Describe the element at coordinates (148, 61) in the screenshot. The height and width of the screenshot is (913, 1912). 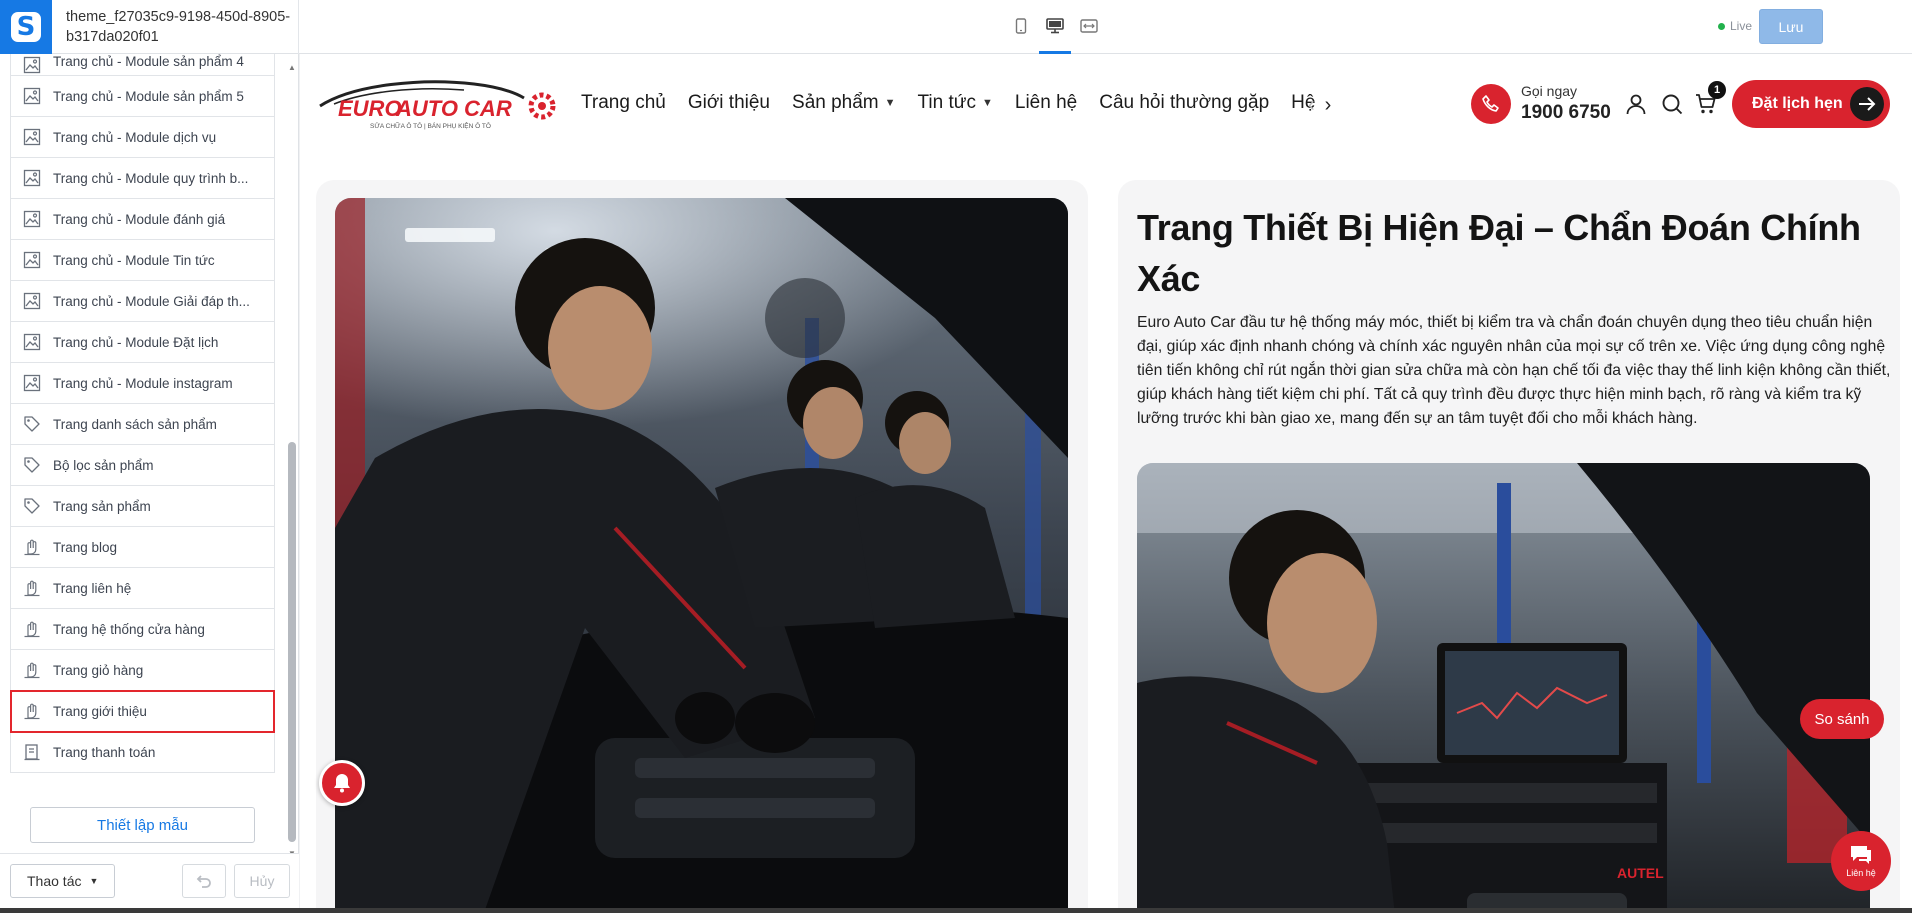
I see `sidebar-item-label: Trang chủ - Module sản phẩm 4` at that location.